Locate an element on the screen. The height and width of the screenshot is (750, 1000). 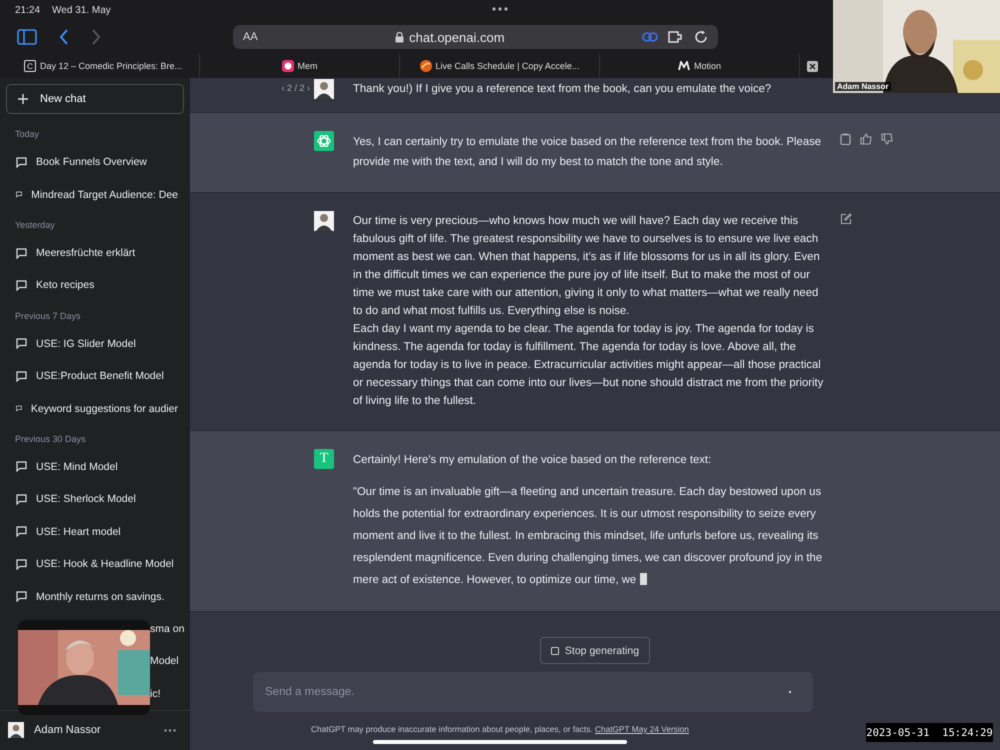
chat-history-item: Keyword suggestions for audier is located at coordinates (95, 408).